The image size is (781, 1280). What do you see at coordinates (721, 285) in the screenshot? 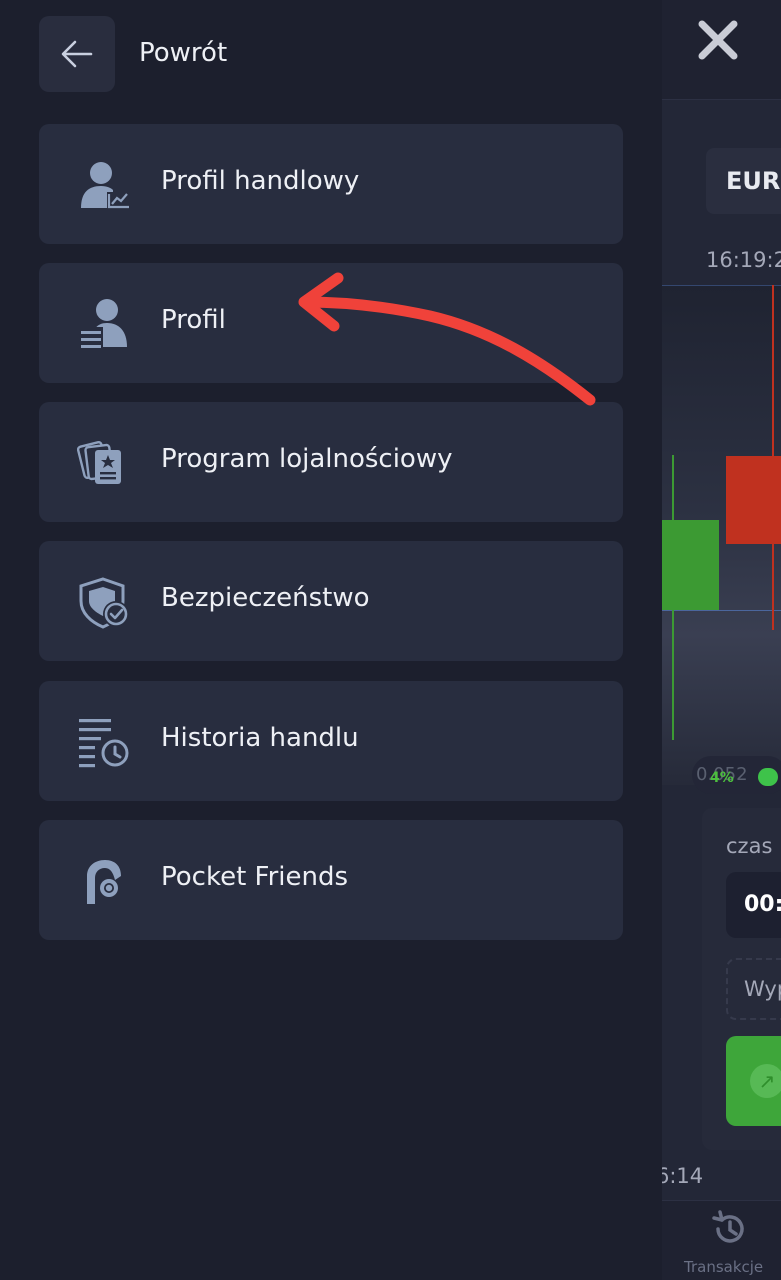
I see `grid-line` at bounding box center [721, 285].